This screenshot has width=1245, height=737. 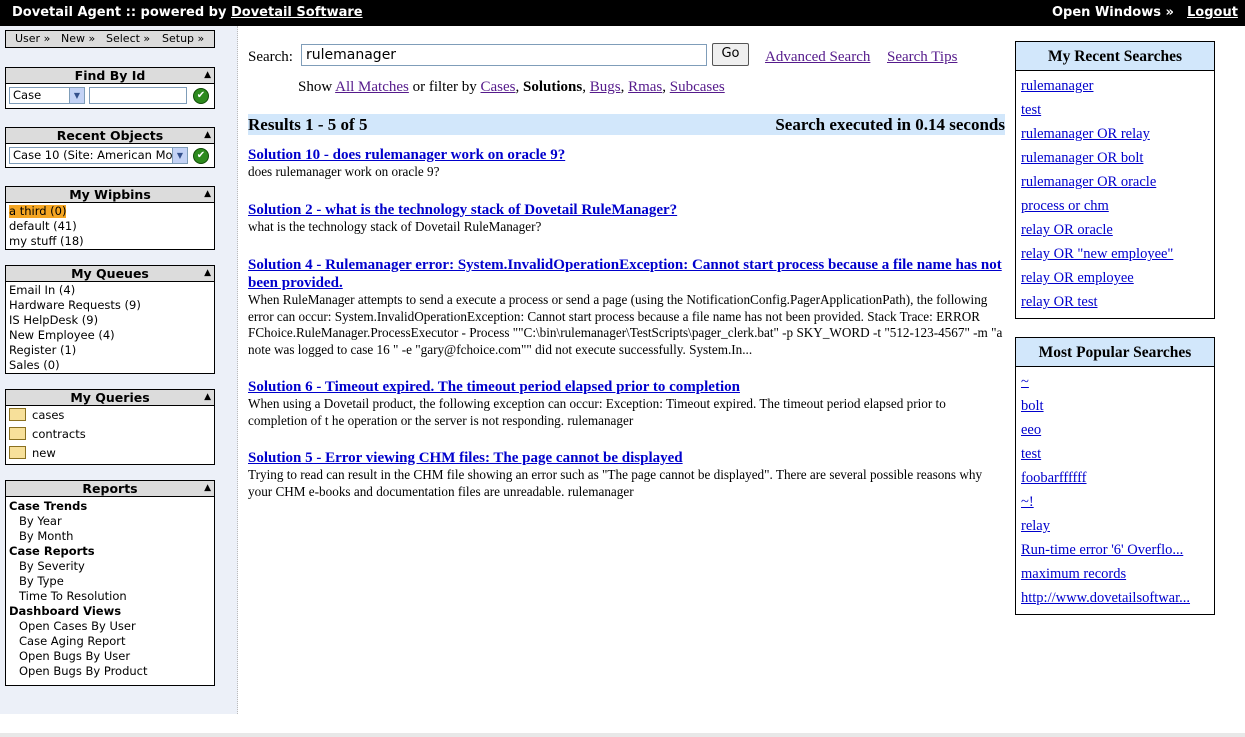 What do you see at coordinates (645, 87) in the screenshot?
I see `filter-rmas-link: Rmas` at bounding box center [645, 87].